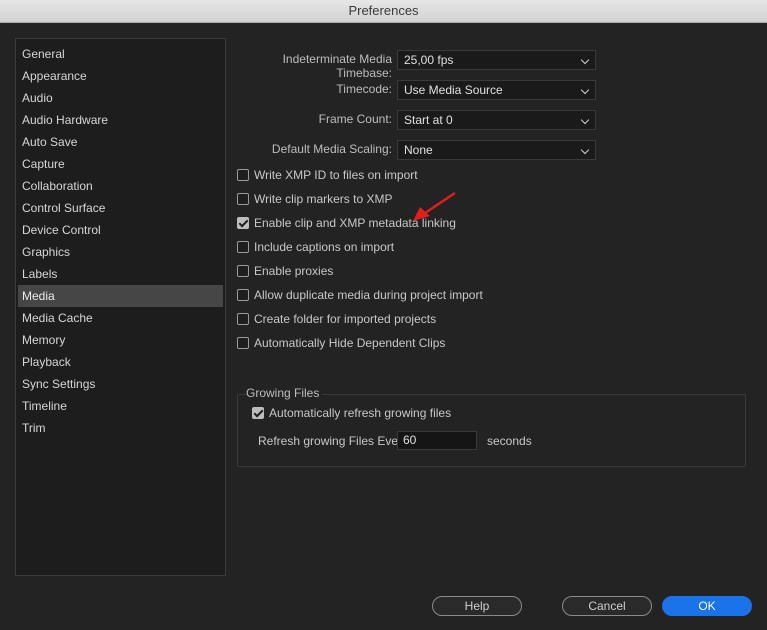  Describe the element at coordinates (333, 441) in the screenshot. I see `refresh-interval-label: Refresh growing Files Every` at that location.